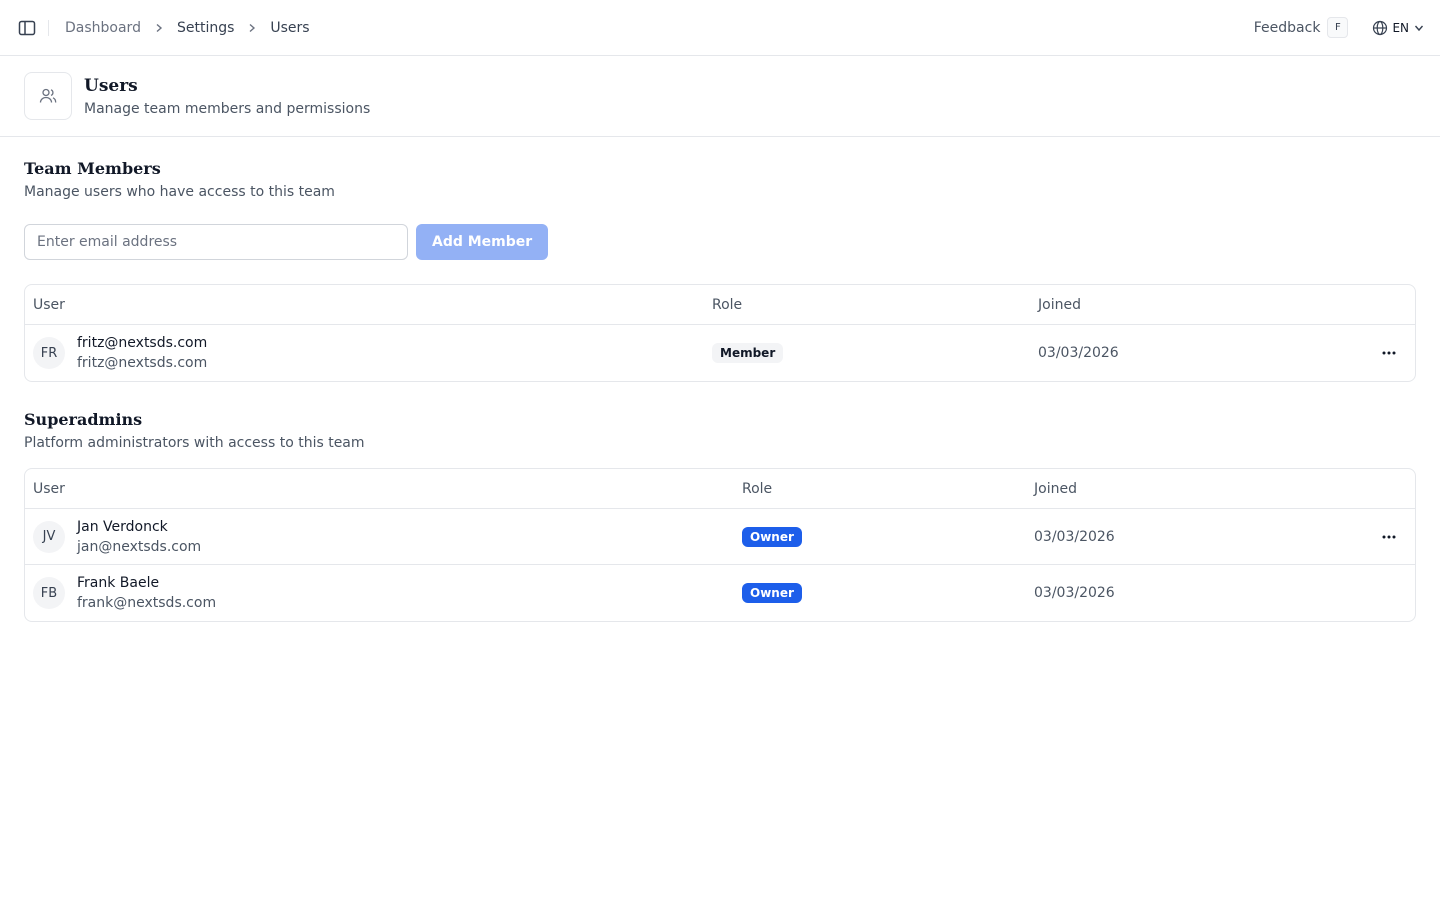 This screenshot has width=1440, height=900. I want to click on user-cell: FB Frank Baele frank@nextsds.com, so click(379, 593).